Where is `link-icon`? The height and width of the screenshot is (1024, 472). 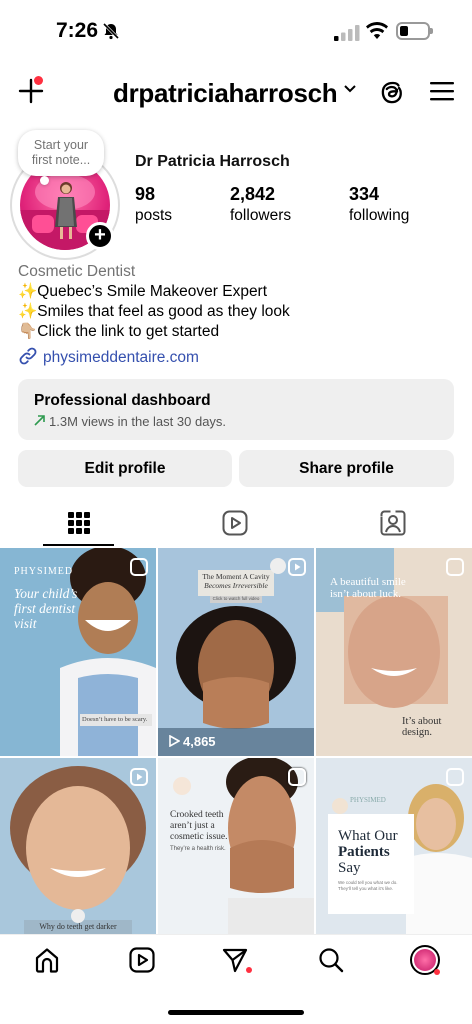 link-icon is located at coordinates (28, 356).